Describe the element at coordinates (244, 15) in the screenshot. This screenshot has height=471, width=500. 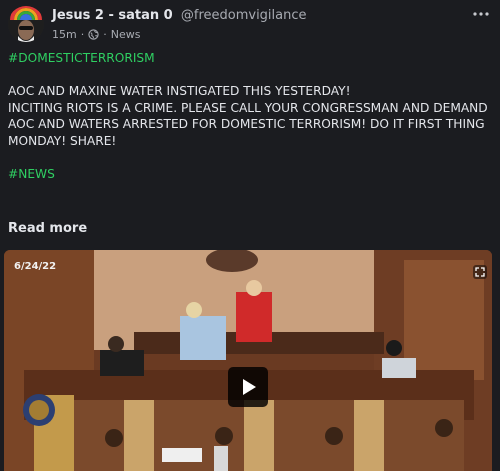
I see `author-handle: @freedomvigilance` at that location.